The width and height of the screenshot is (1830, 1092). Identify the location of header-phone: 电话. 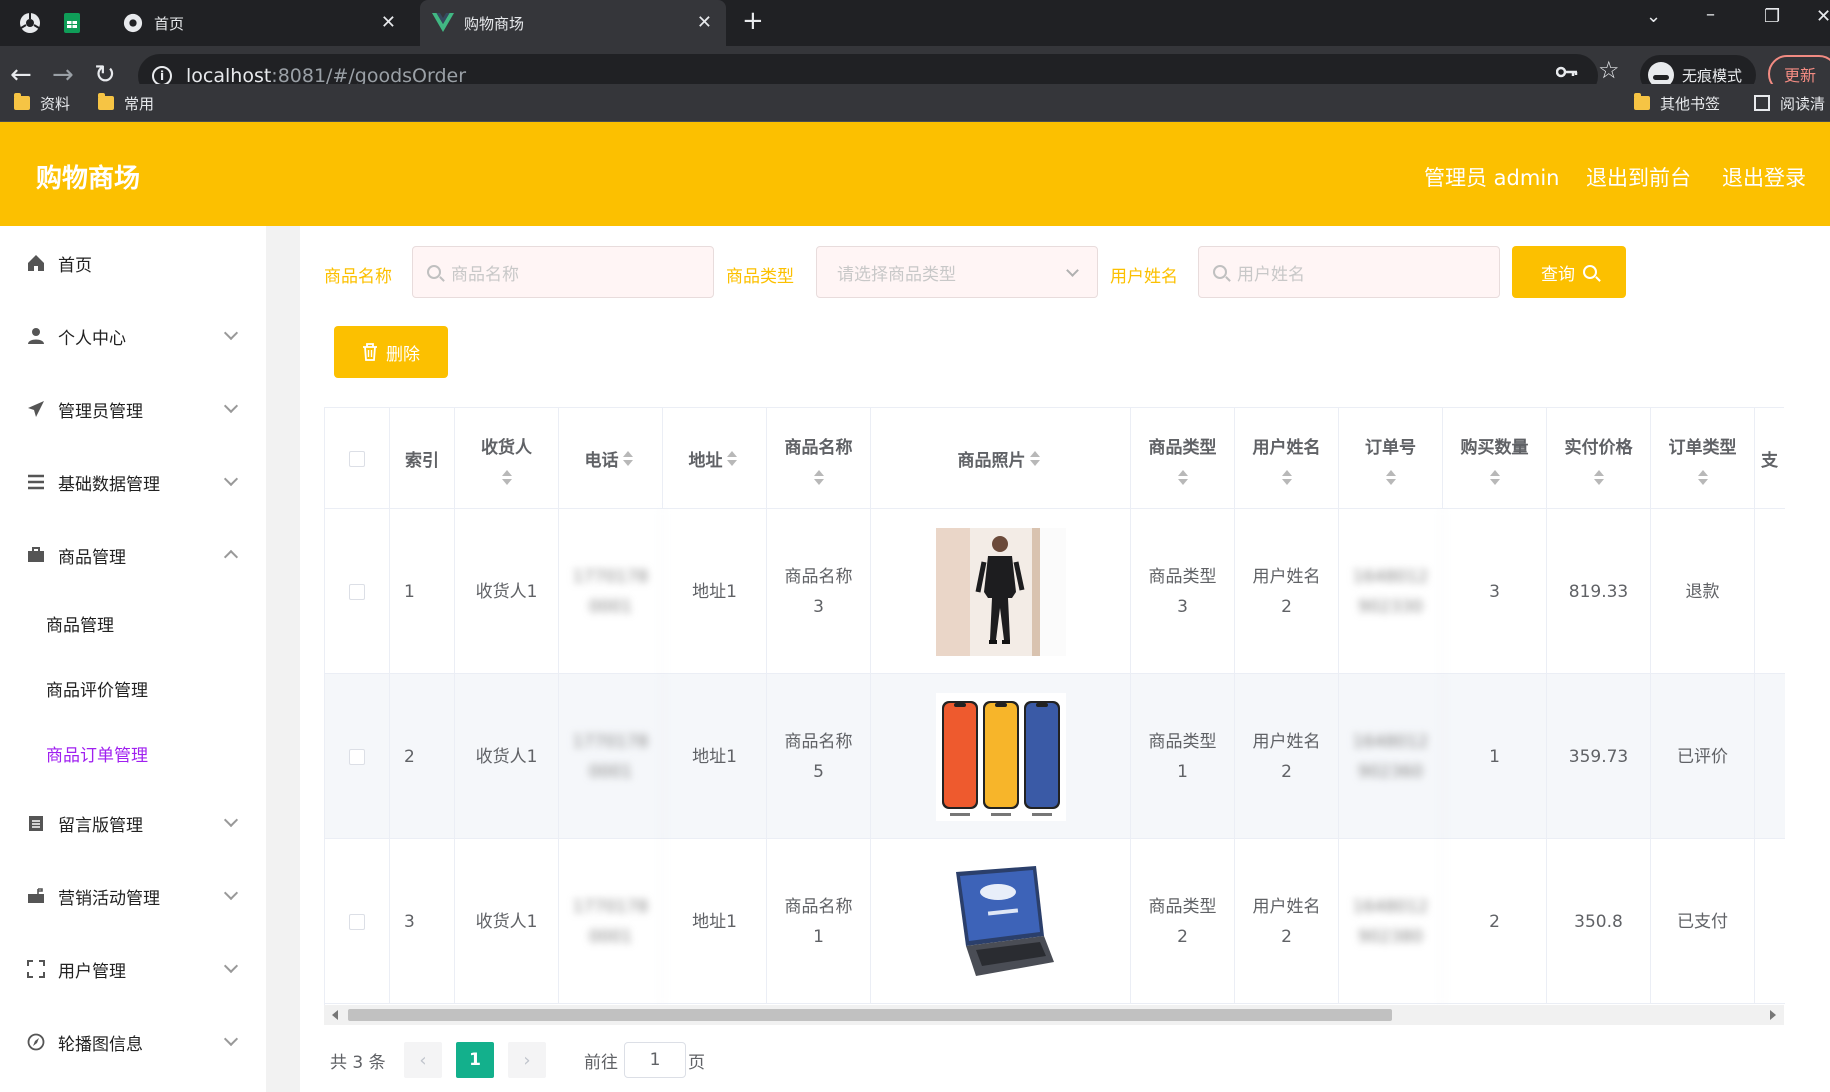
(611, 458).